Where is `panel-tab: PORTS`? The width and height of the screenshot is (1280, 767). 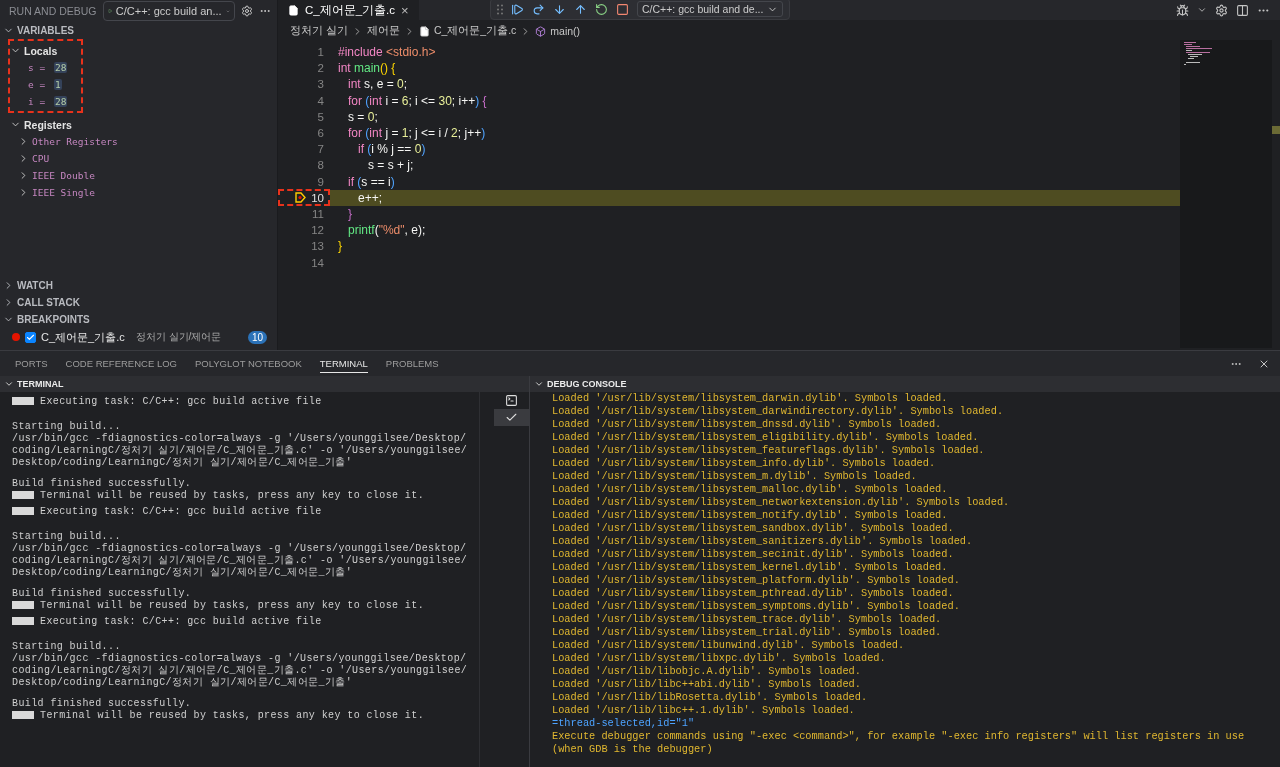 panel-tab: PORTS is located at coordinates (31, 363).